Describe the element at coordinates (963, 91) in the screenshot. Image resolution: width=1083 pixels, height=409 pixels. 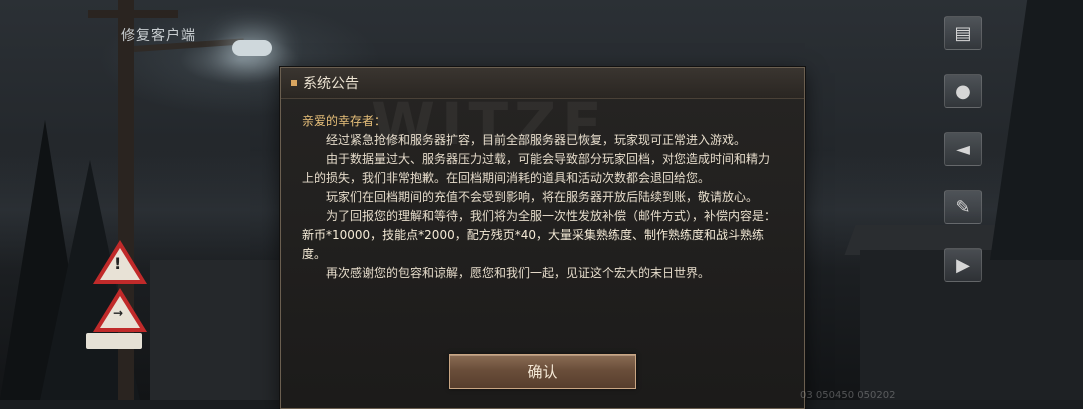
I see `user-profile-icon: ●` at that location.